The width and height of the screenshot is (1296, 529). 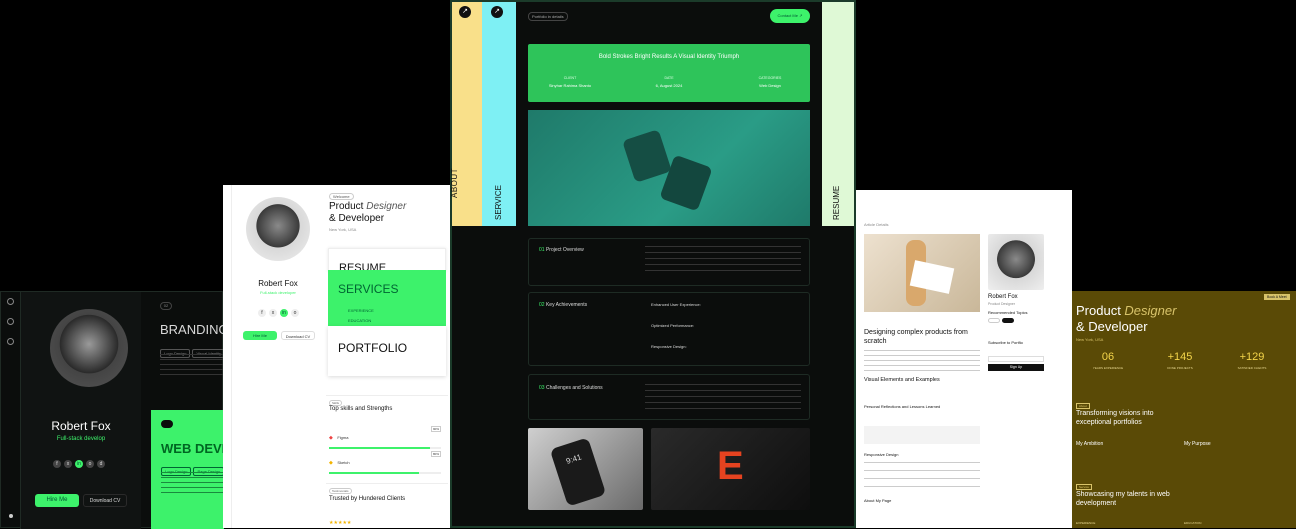 What do you see at coordinates (542, 305) in the screenshot?
I see `section-num: 02` at bounding box center [542, 305].